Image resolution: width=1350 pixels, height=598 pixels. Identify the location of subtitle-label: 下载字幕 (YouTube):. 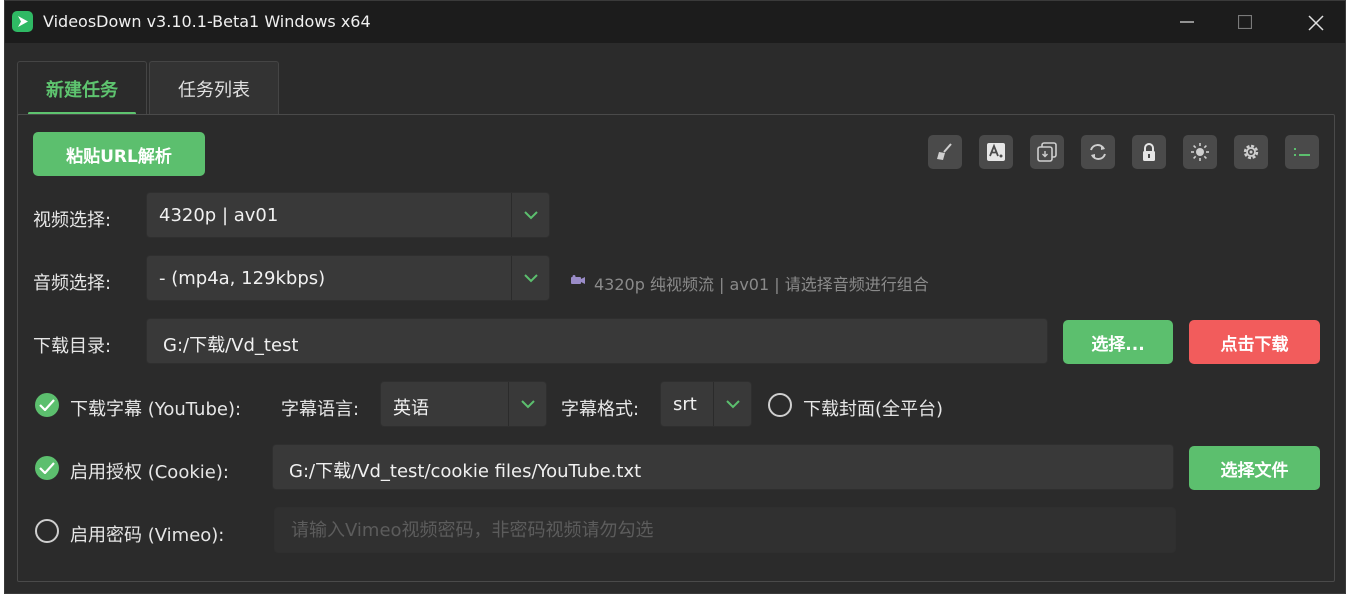
(156, 409).